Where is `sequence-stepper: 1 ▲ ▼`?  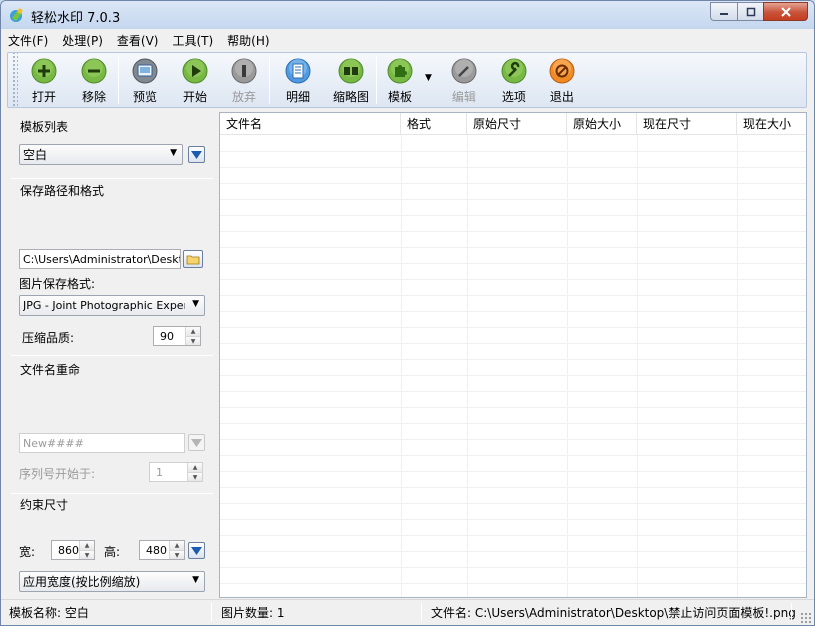 sequence-stepper: 1 ▲ ▼ is located at coordinates (176, 472).